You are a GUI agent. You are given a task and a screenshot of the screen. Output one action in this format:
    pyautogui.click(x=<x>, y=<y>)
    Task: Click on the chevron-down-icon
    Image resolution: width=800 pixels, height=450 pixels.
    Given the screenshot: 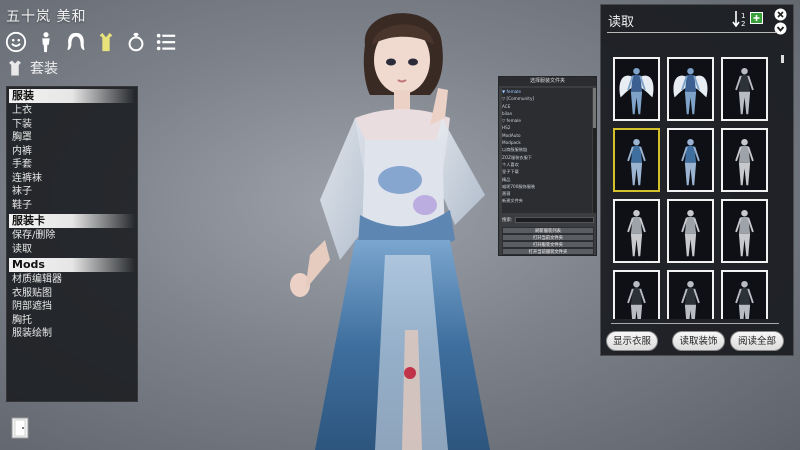 What is the action you would take?
    pyautogui.click(x=780, y=28)
    